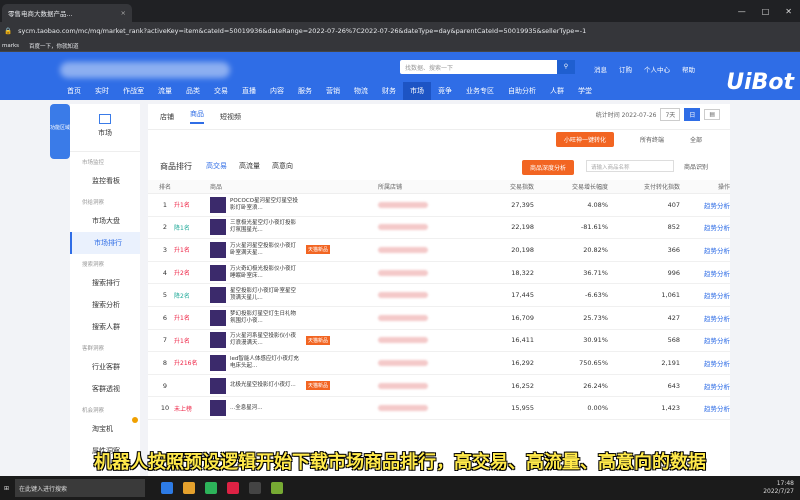 This screenshot has width=800, height=500. What do you see at coordinates (197, 116) in the screenshot?
I see `tab-product: 商品` at bounding box center [197, 116].